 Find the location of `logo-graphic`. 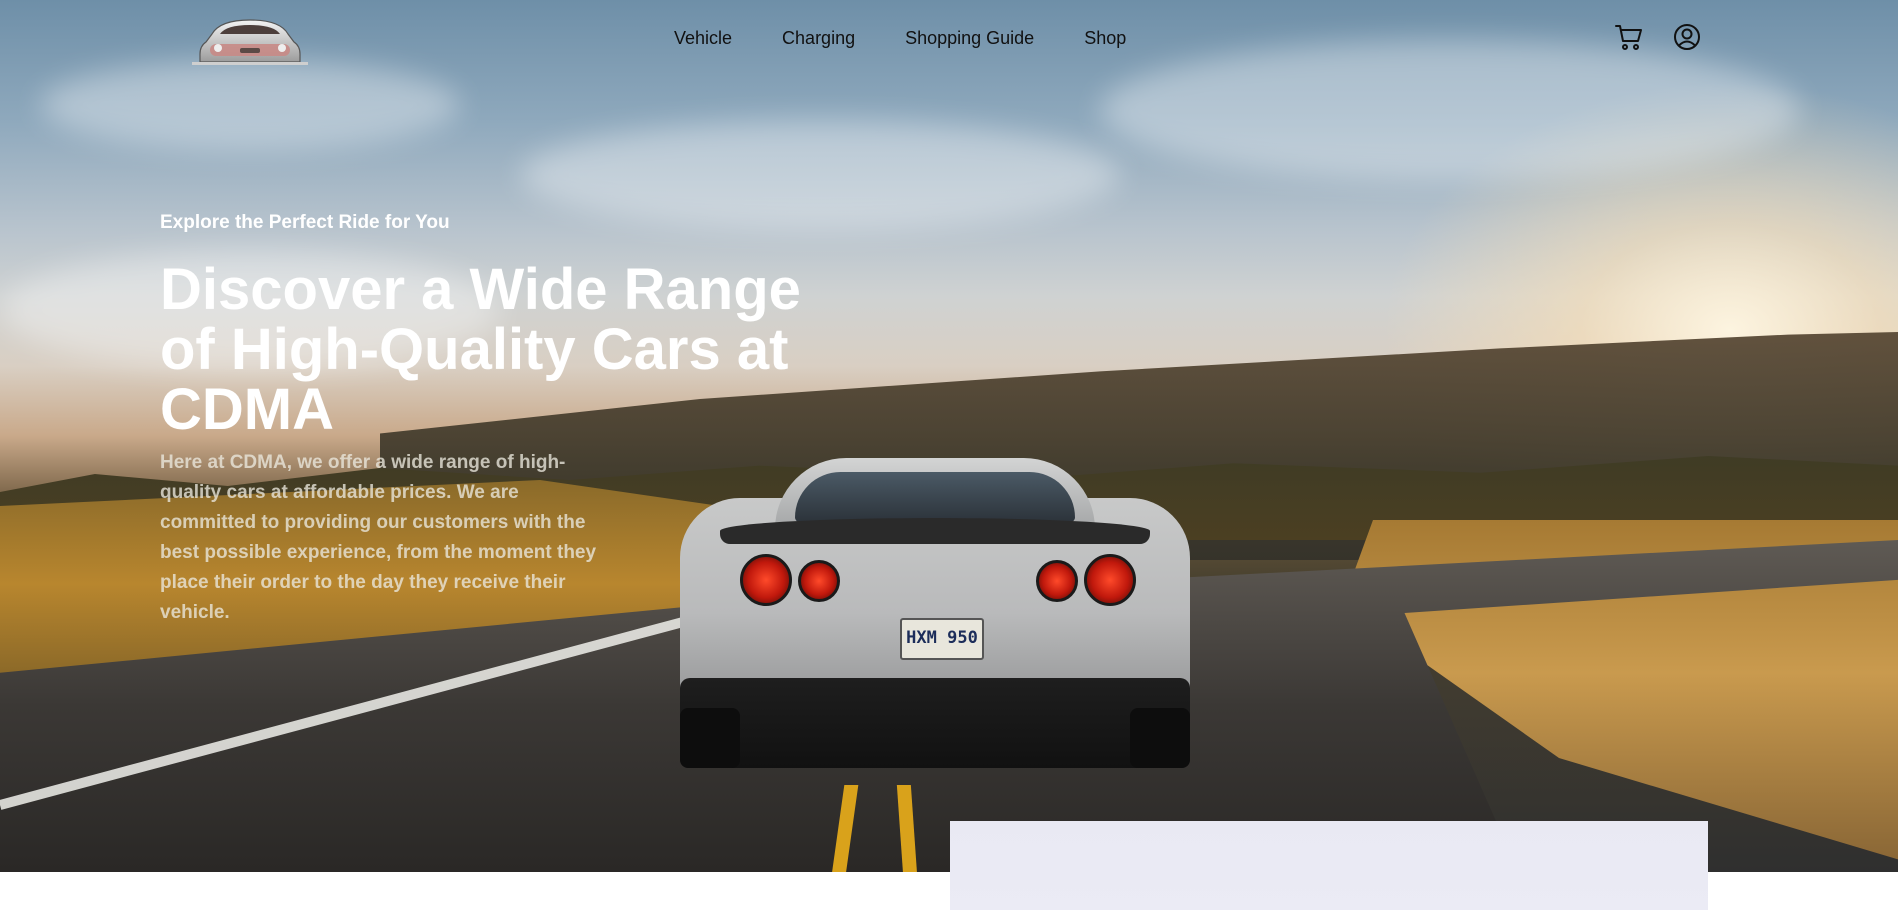

logo-graphic is located at coordinates (250, 42).